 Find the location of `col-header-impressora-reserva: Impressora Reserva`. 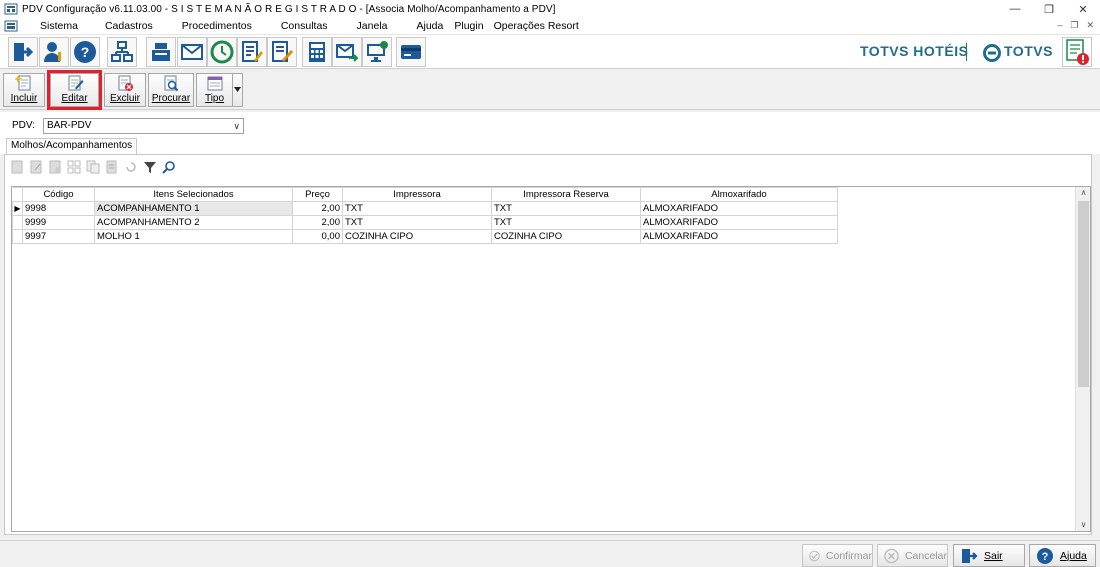

col-header-impressora-reserva: Impressora Reserva is located at coordinates (566, 194).